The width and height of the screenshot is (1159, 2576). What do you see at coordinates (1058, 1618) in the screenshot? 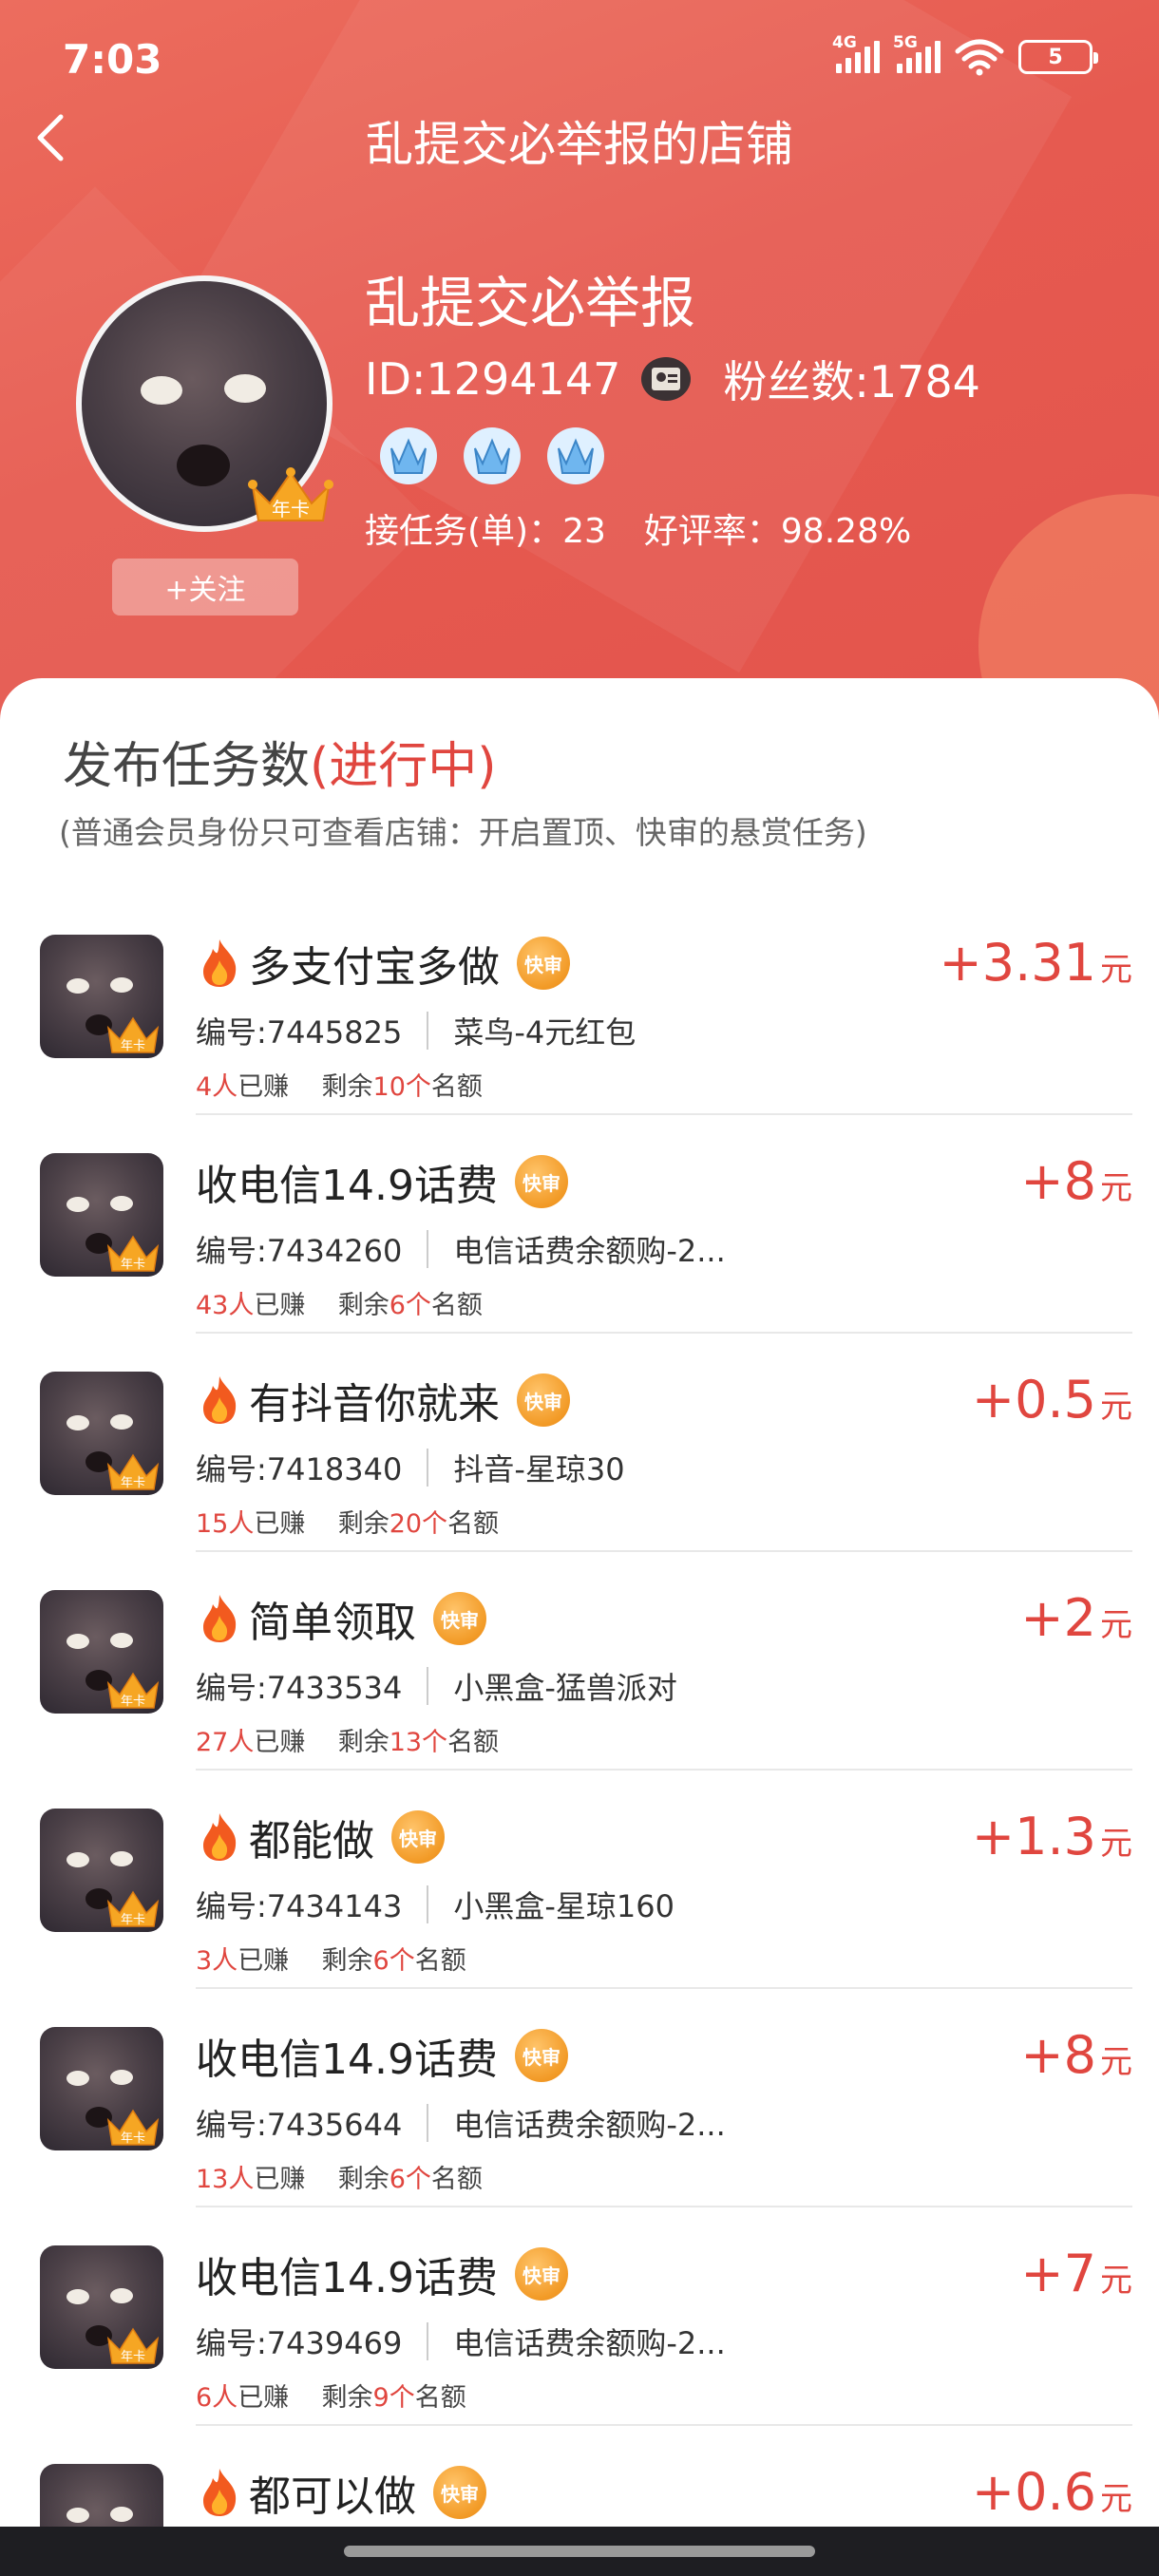
I see `reward-amount: +2` at bounding box center [1058, 1618].